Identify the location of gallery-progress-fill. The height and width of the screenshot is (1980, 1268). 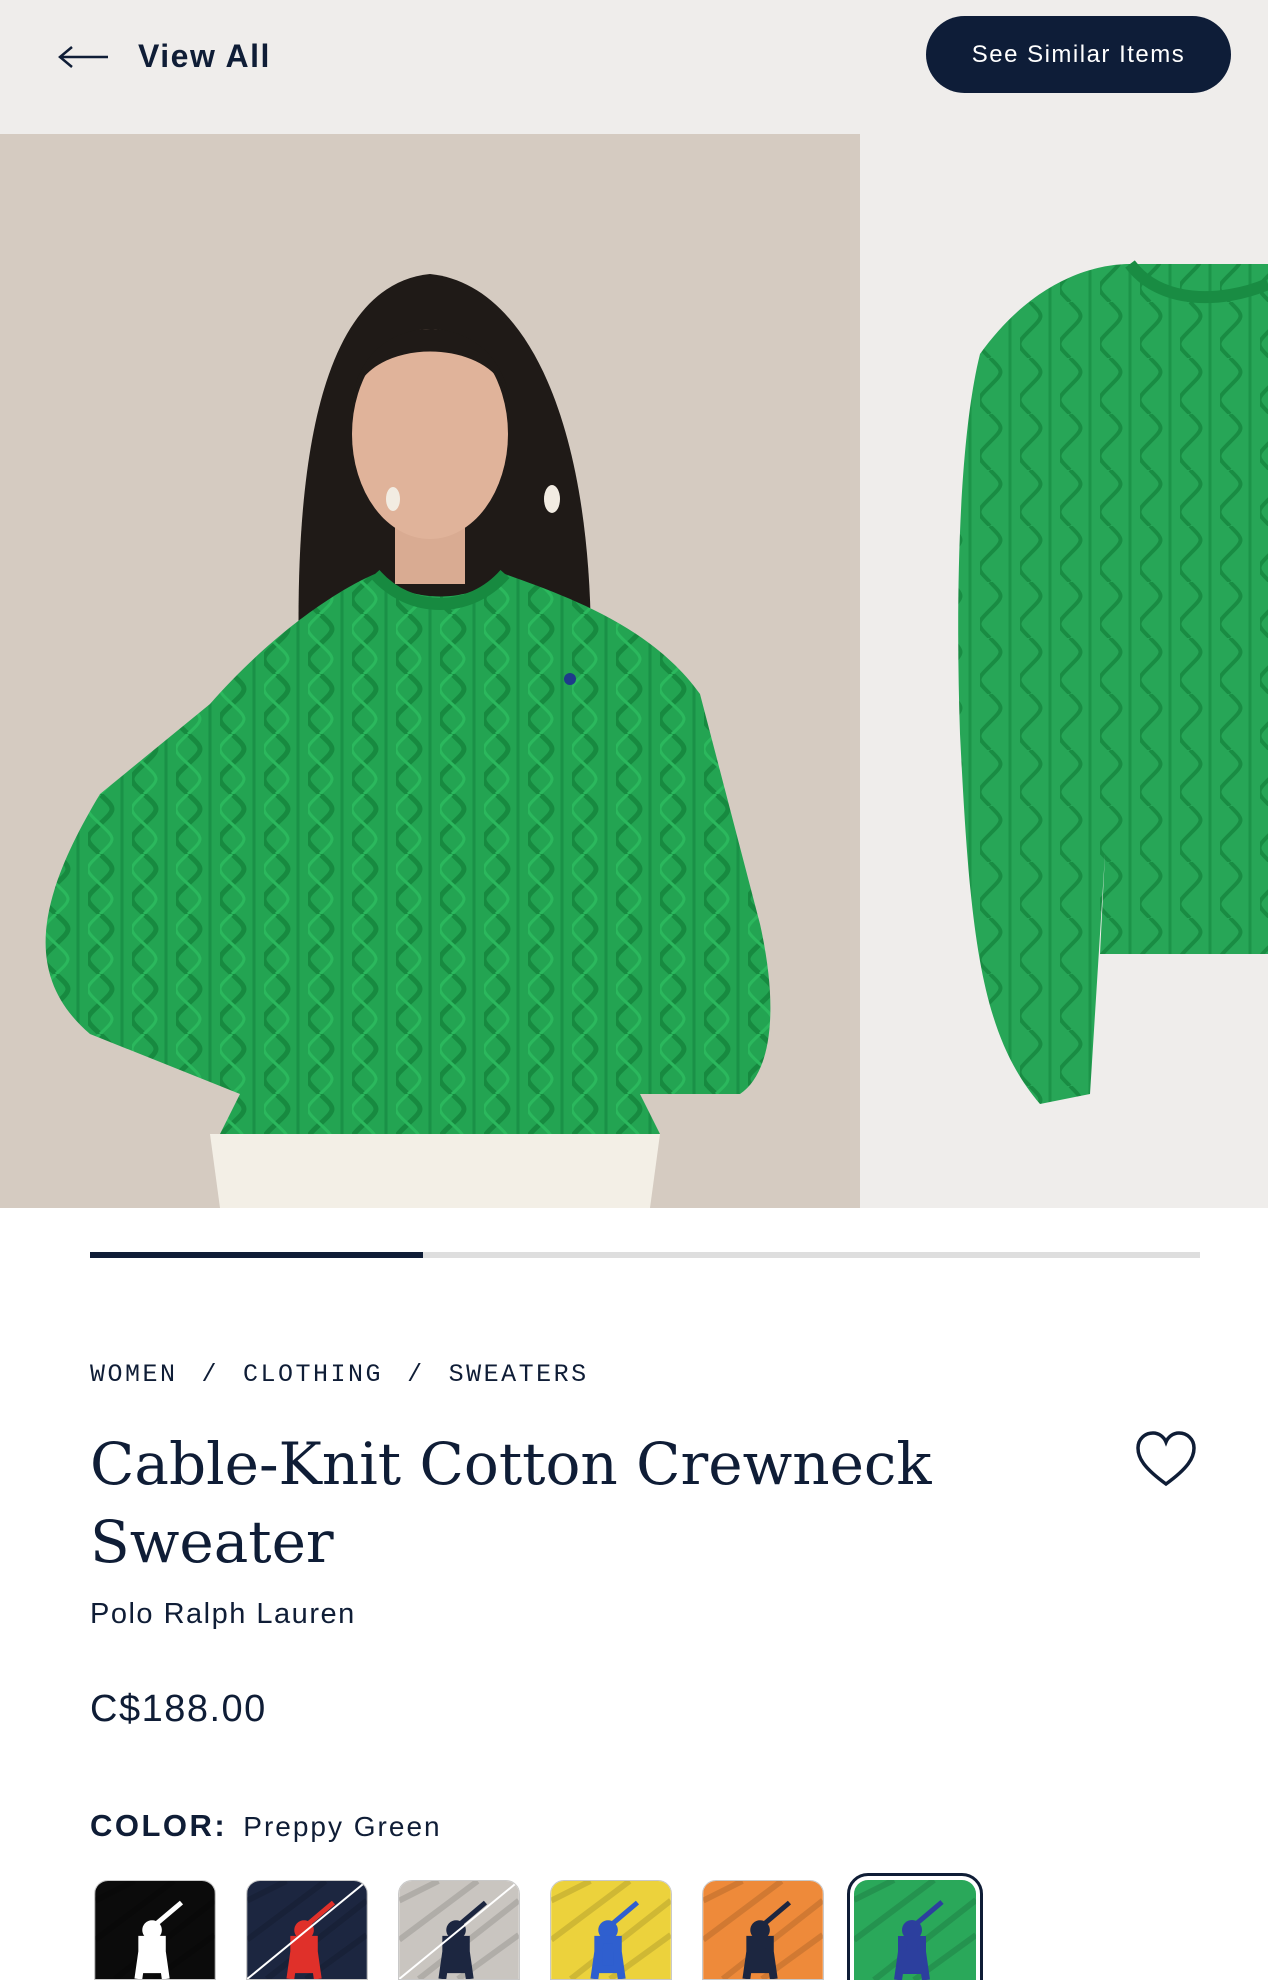
(256, 1255).